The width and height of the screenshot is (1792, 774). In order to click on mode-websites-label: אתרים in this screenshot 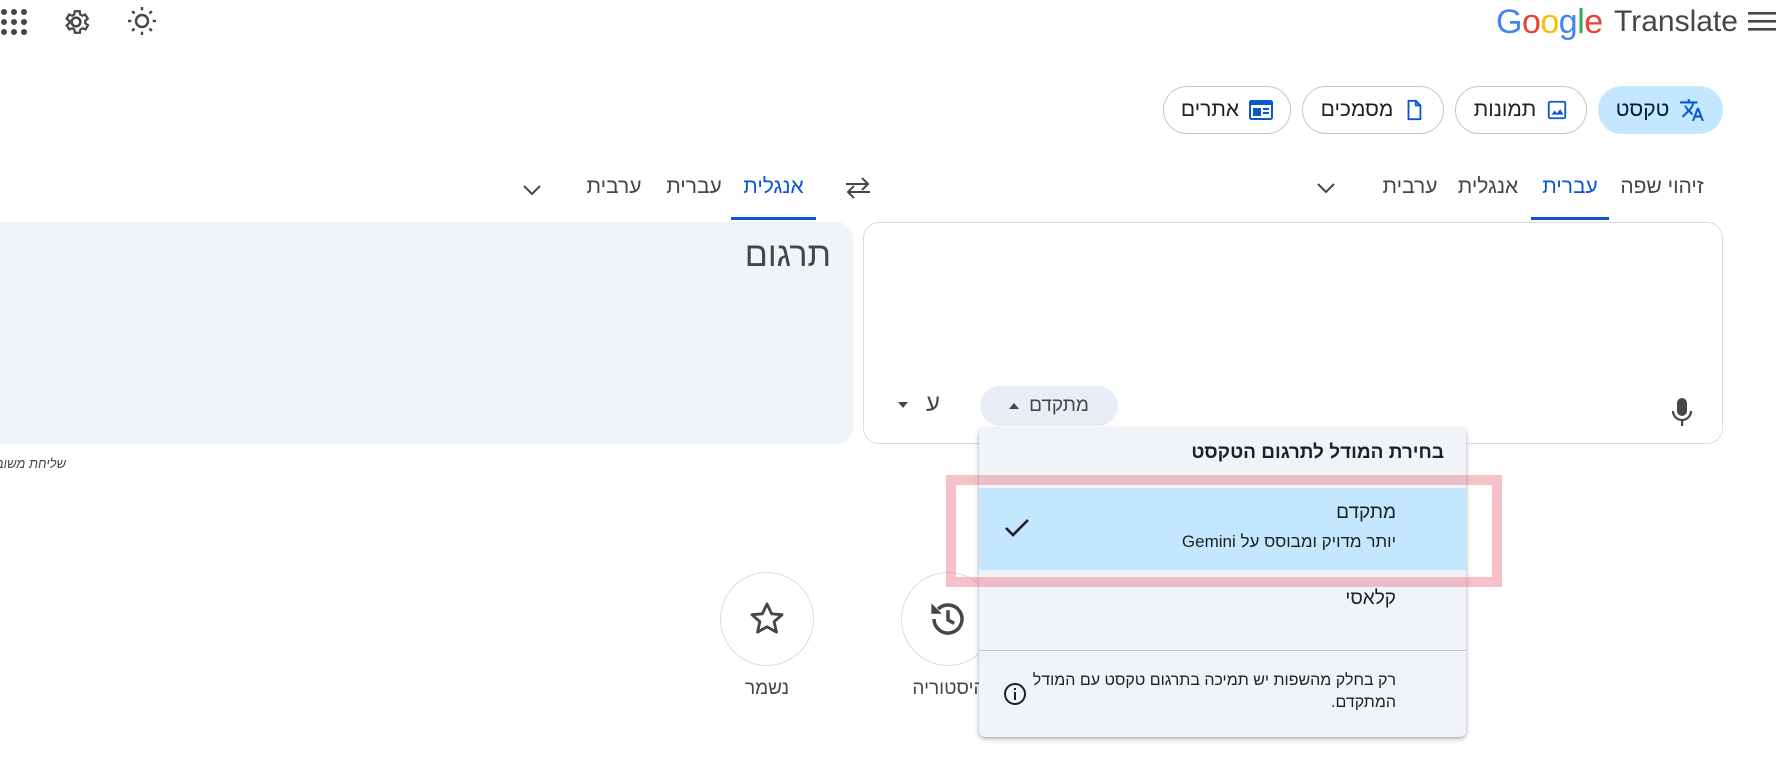, I will do `click(1210, 109)`.